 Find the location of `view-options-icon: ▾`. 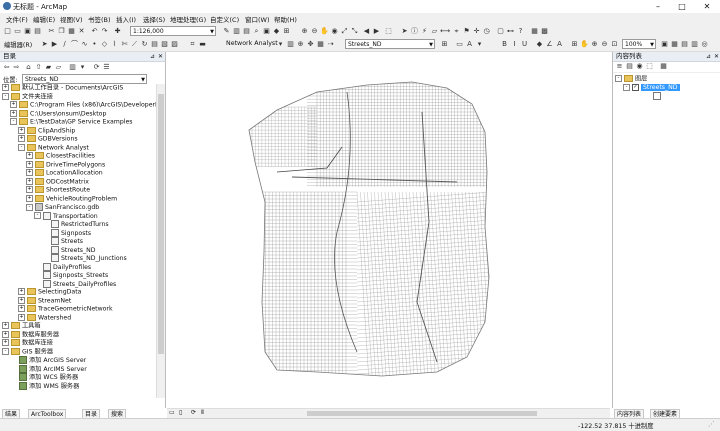

view-options-icon: ▾ is located at coordinates (82, 67).